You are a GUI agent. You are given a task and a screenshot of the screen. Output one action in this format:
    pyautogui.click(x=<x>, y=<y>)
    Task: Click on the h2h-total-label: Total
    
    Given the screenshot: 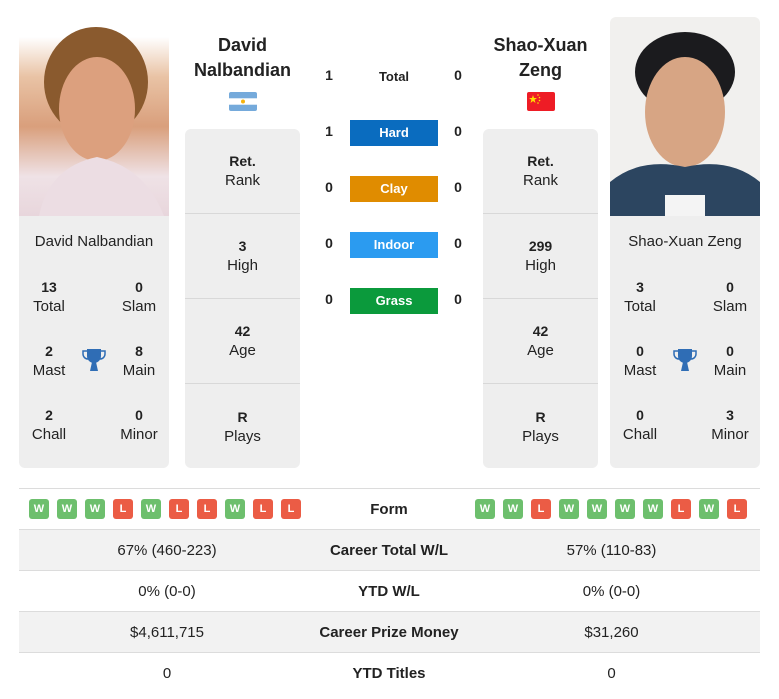 What is the action you would take?
    pyautogui.click(x=394, y=76)
    